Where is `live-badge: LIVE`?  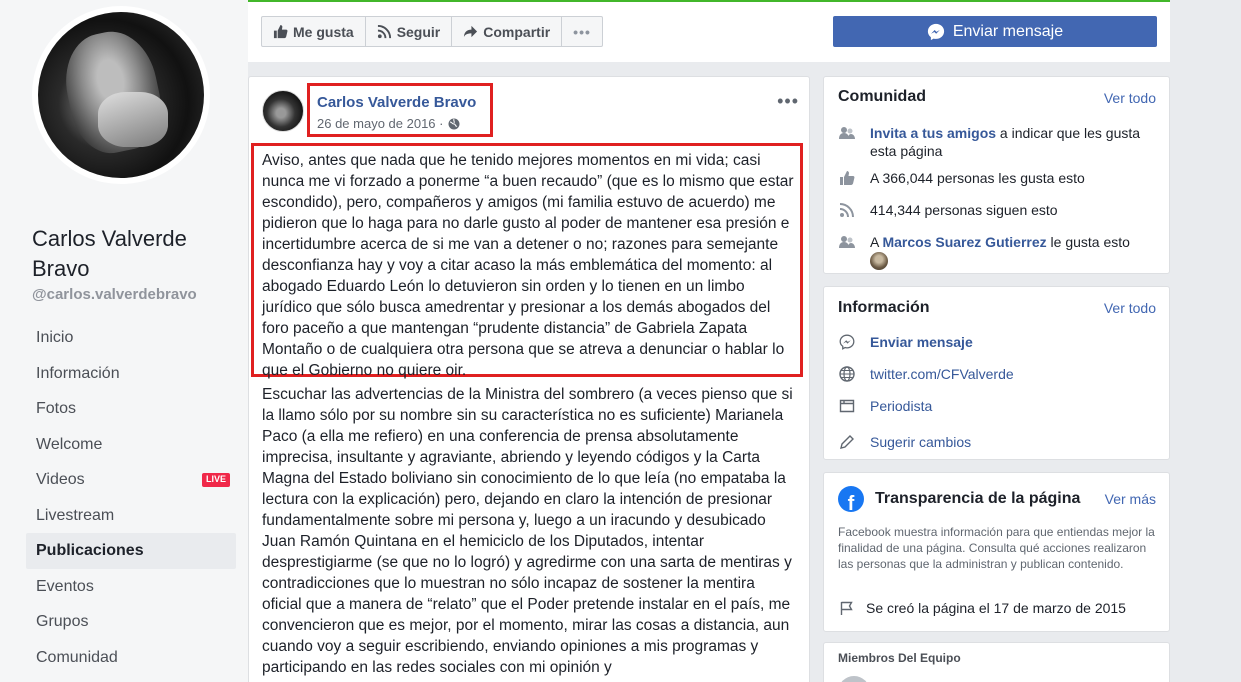
live-badge: LIVE is located at coordinates (215, 480).